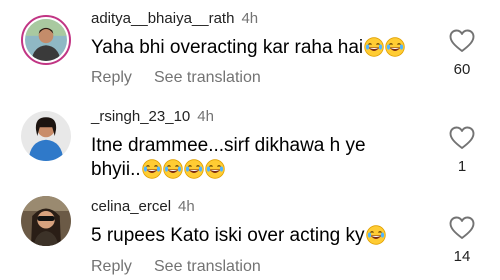  I want to click on comment-username: celina_ercel 4h, so click(143, 206).